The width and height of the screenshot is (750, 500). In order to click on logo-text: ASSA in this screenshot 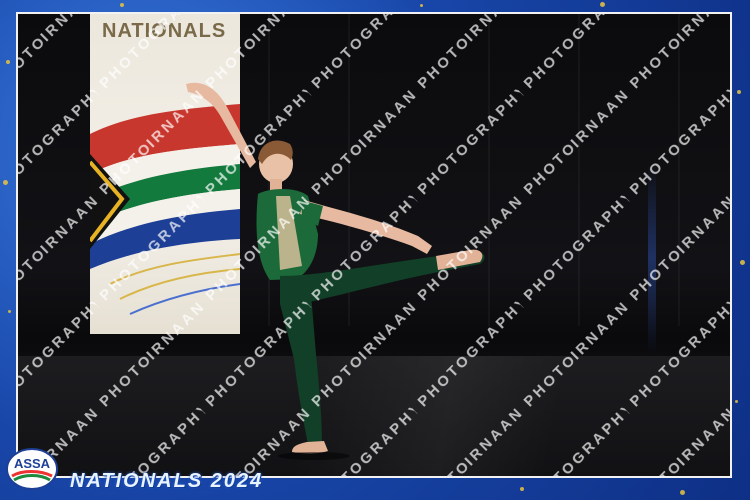, I will do `click(32, 463)`.